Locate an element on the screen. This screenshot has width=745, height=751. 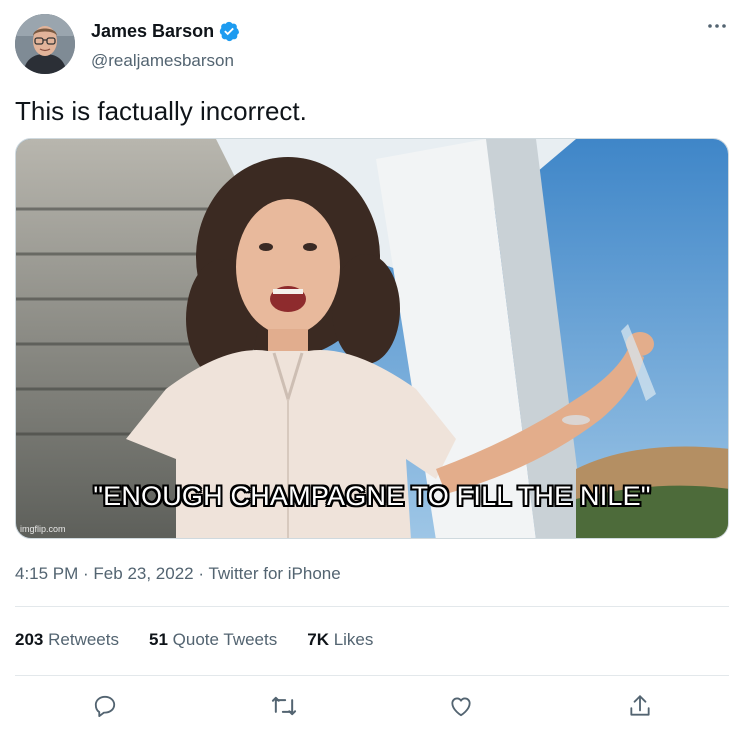
action-bar is located at coordinates (372, 706).